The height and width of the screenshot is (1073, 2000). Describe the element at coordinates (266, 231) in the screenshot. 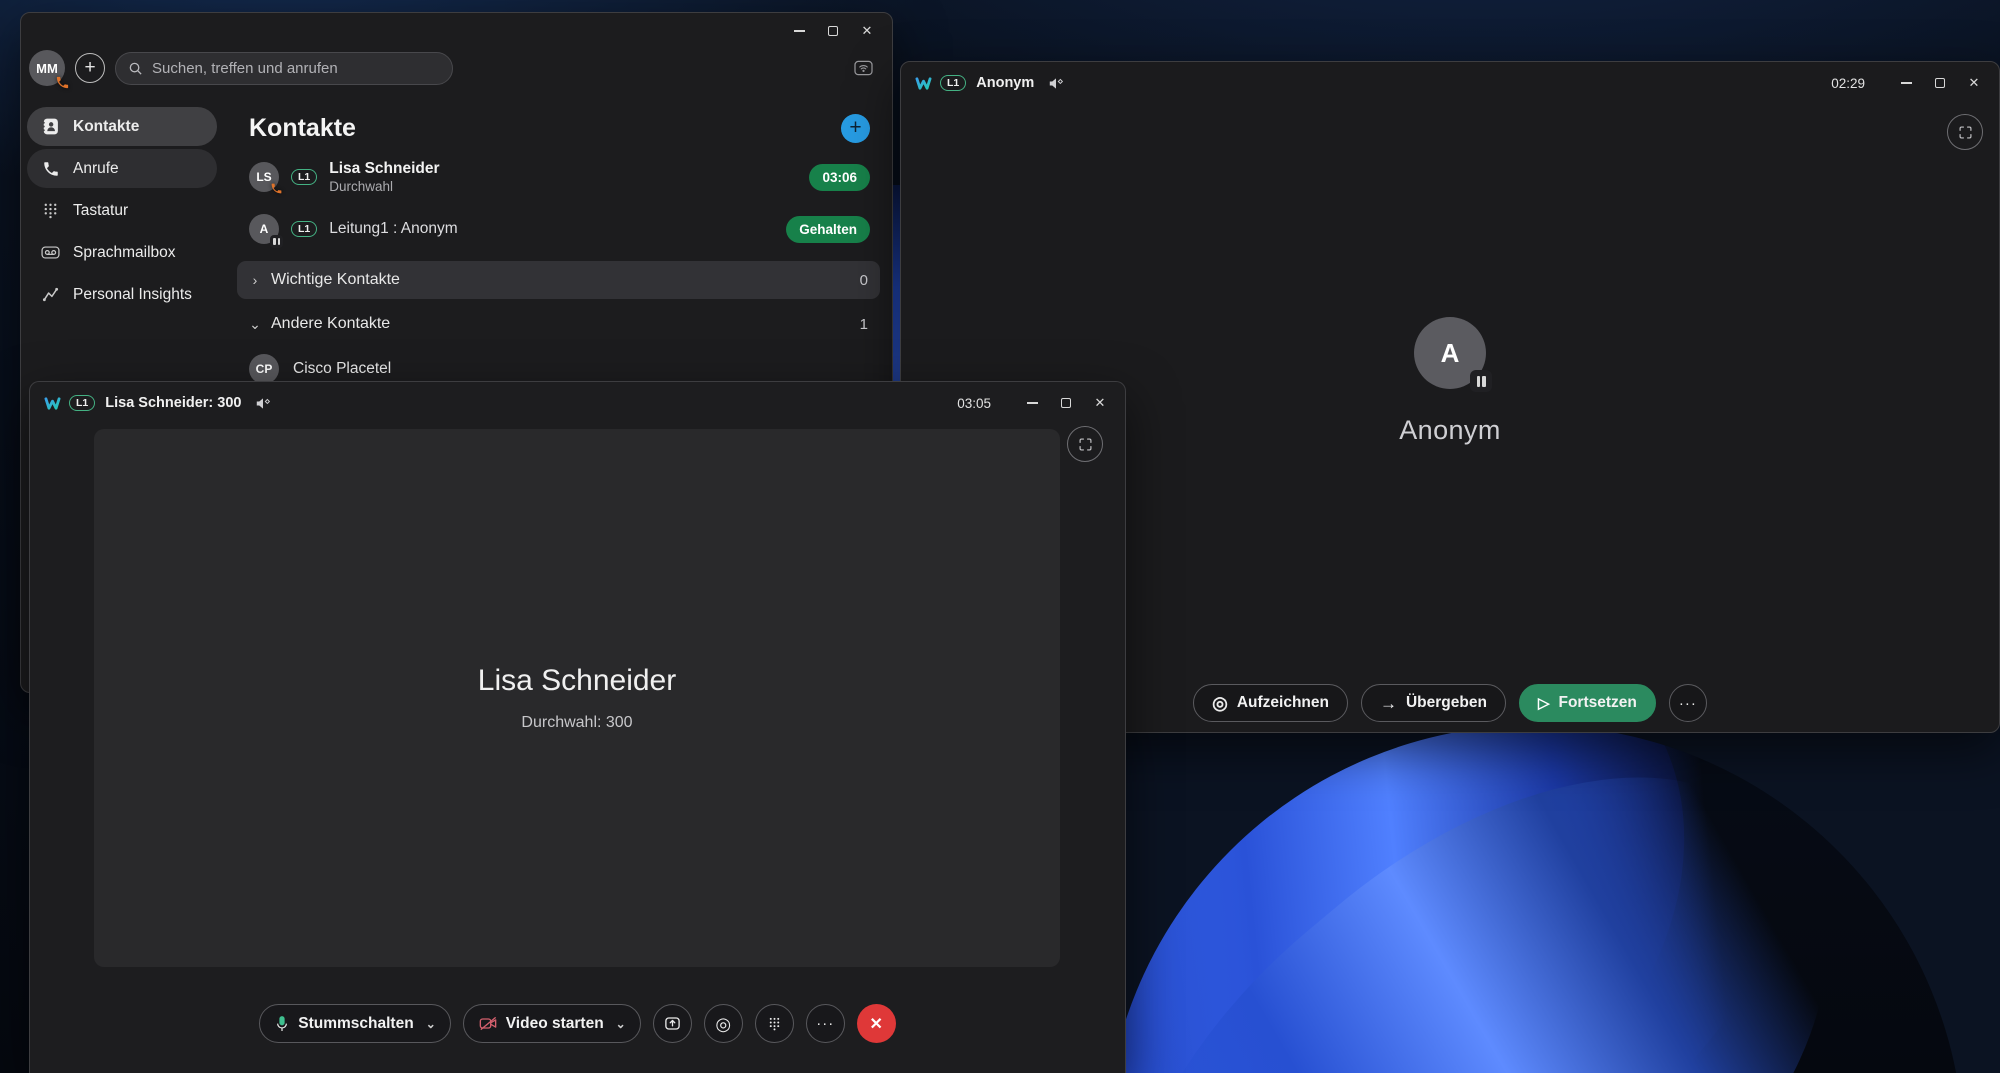

I see `avatar: A` at that location.